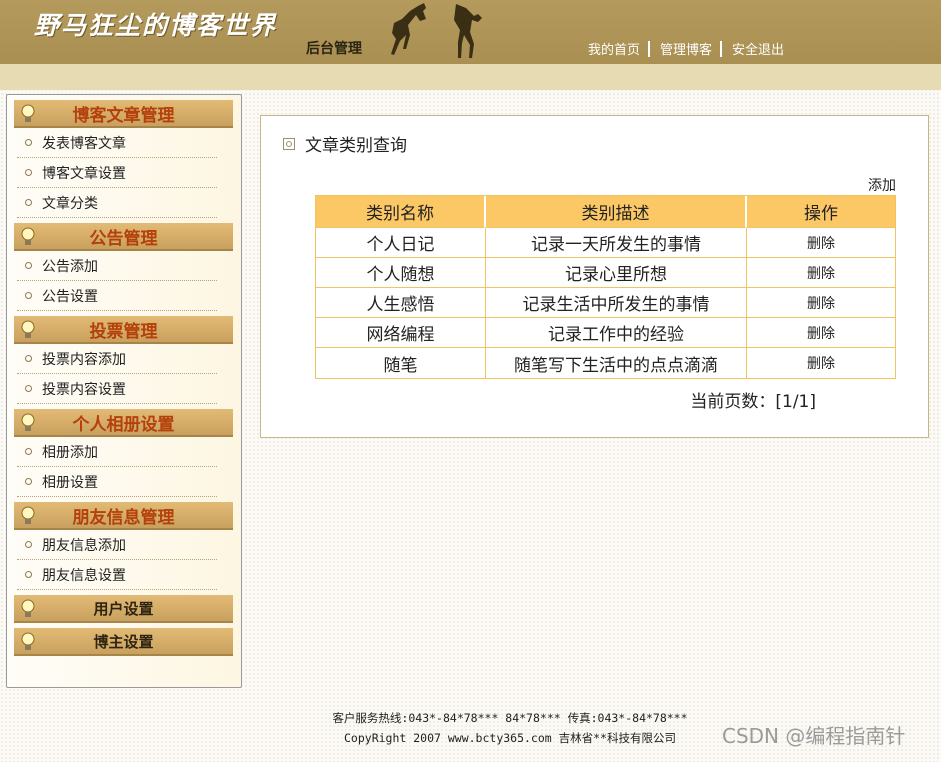  I want to click on sidebar-item-vote-settings: 投票内容设置, so click(117, 389).